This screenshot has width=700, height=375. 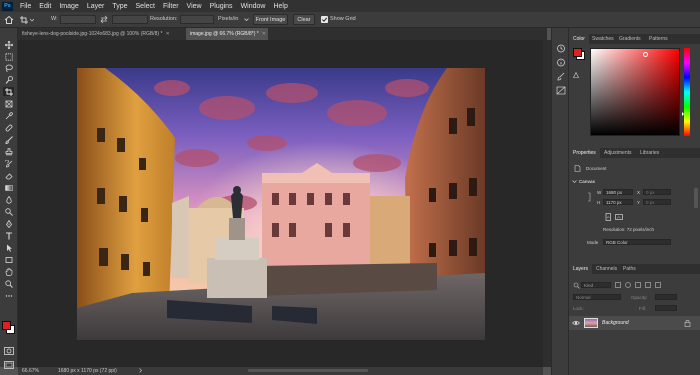 I want to click on link-icon, so click(x=590, y=197).